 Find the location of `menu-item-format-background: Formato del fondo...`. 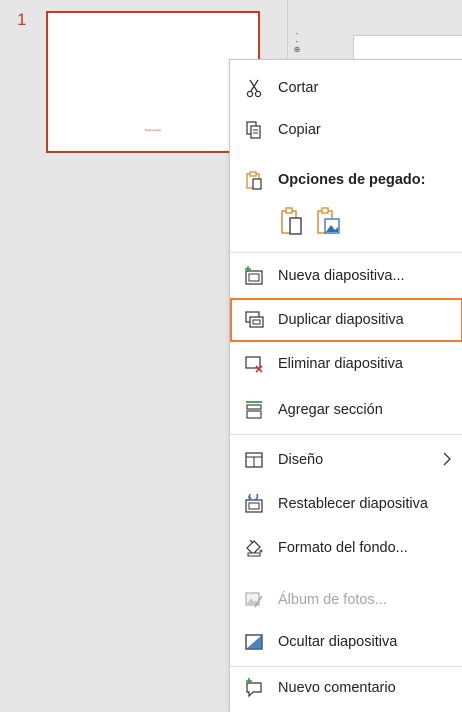

menu-item-format-background: Formato del fondo... is located at coordinates (346, 548).